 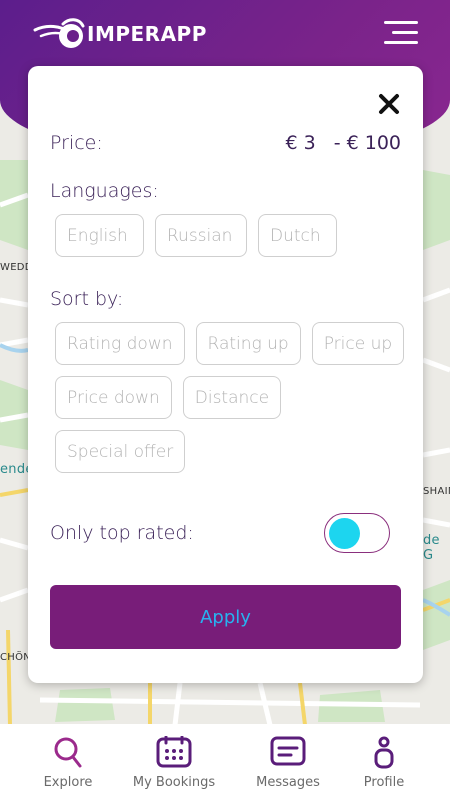 What do you see at coordinates (104, 191) in the screenshot?
I see `languages-label: Languages:` at bounding box center [104, 191].